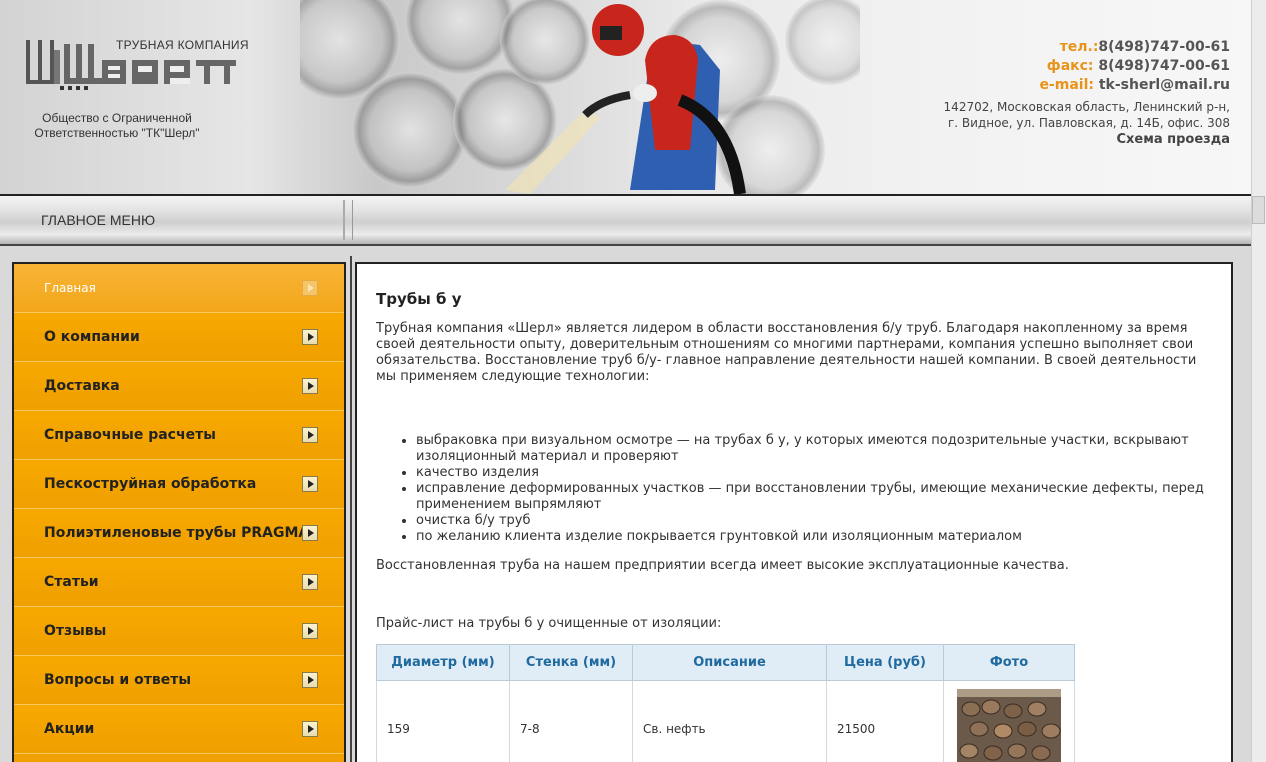 The width and height of the screenshot is (1266, 762). I want to click on table-row: 159 7-8 Св. нефть 21500, so click(725, 721).